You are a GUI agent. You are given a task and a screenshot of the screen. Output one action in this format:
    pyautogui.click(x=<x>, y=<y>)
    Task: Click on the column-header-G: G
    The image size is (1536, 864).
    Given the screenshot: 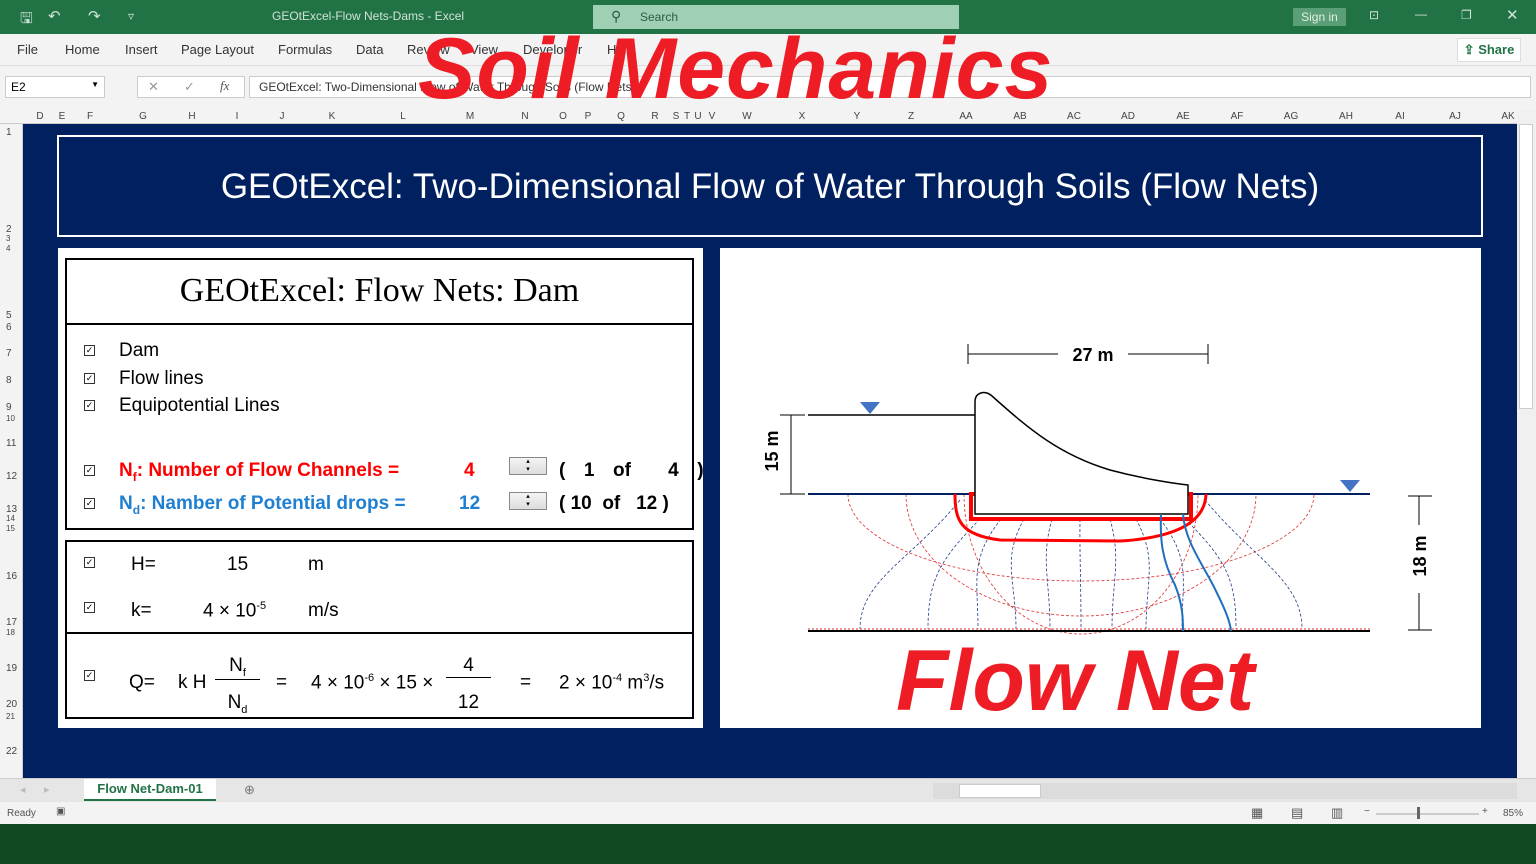 What is the action you would take?
    pyautogui.click(x=143, y=116)
    